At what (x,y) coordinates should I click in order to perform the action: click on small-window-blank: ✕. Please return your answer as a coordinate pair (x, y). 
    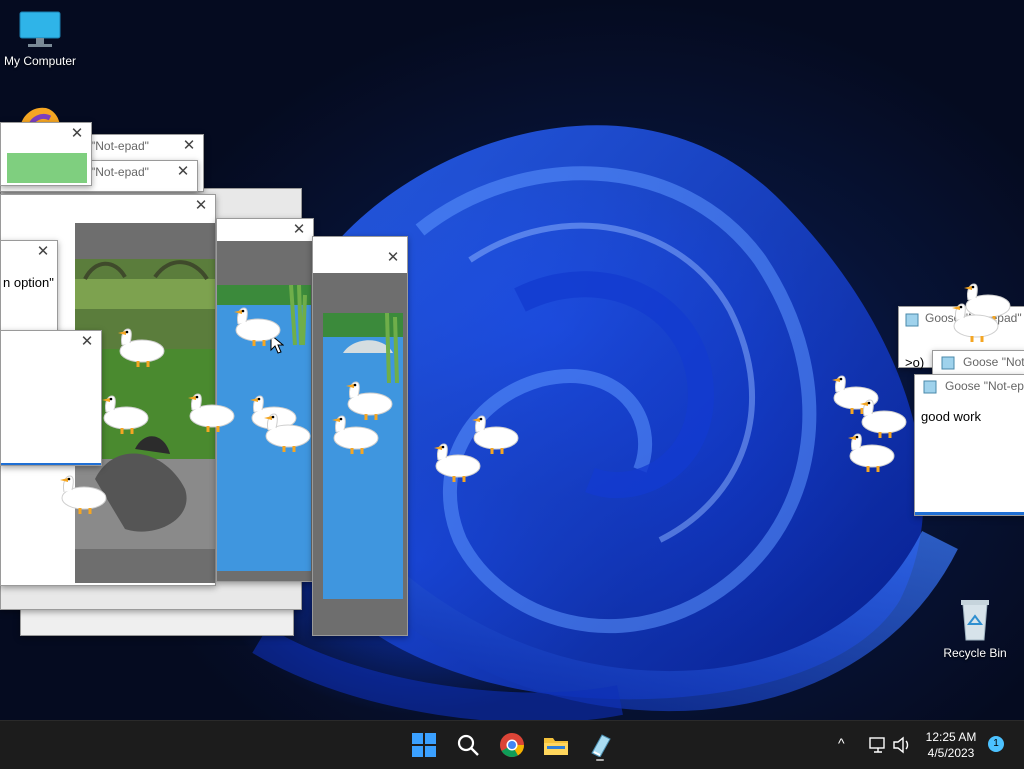
    Looking at the image, I should click on (51, 398).